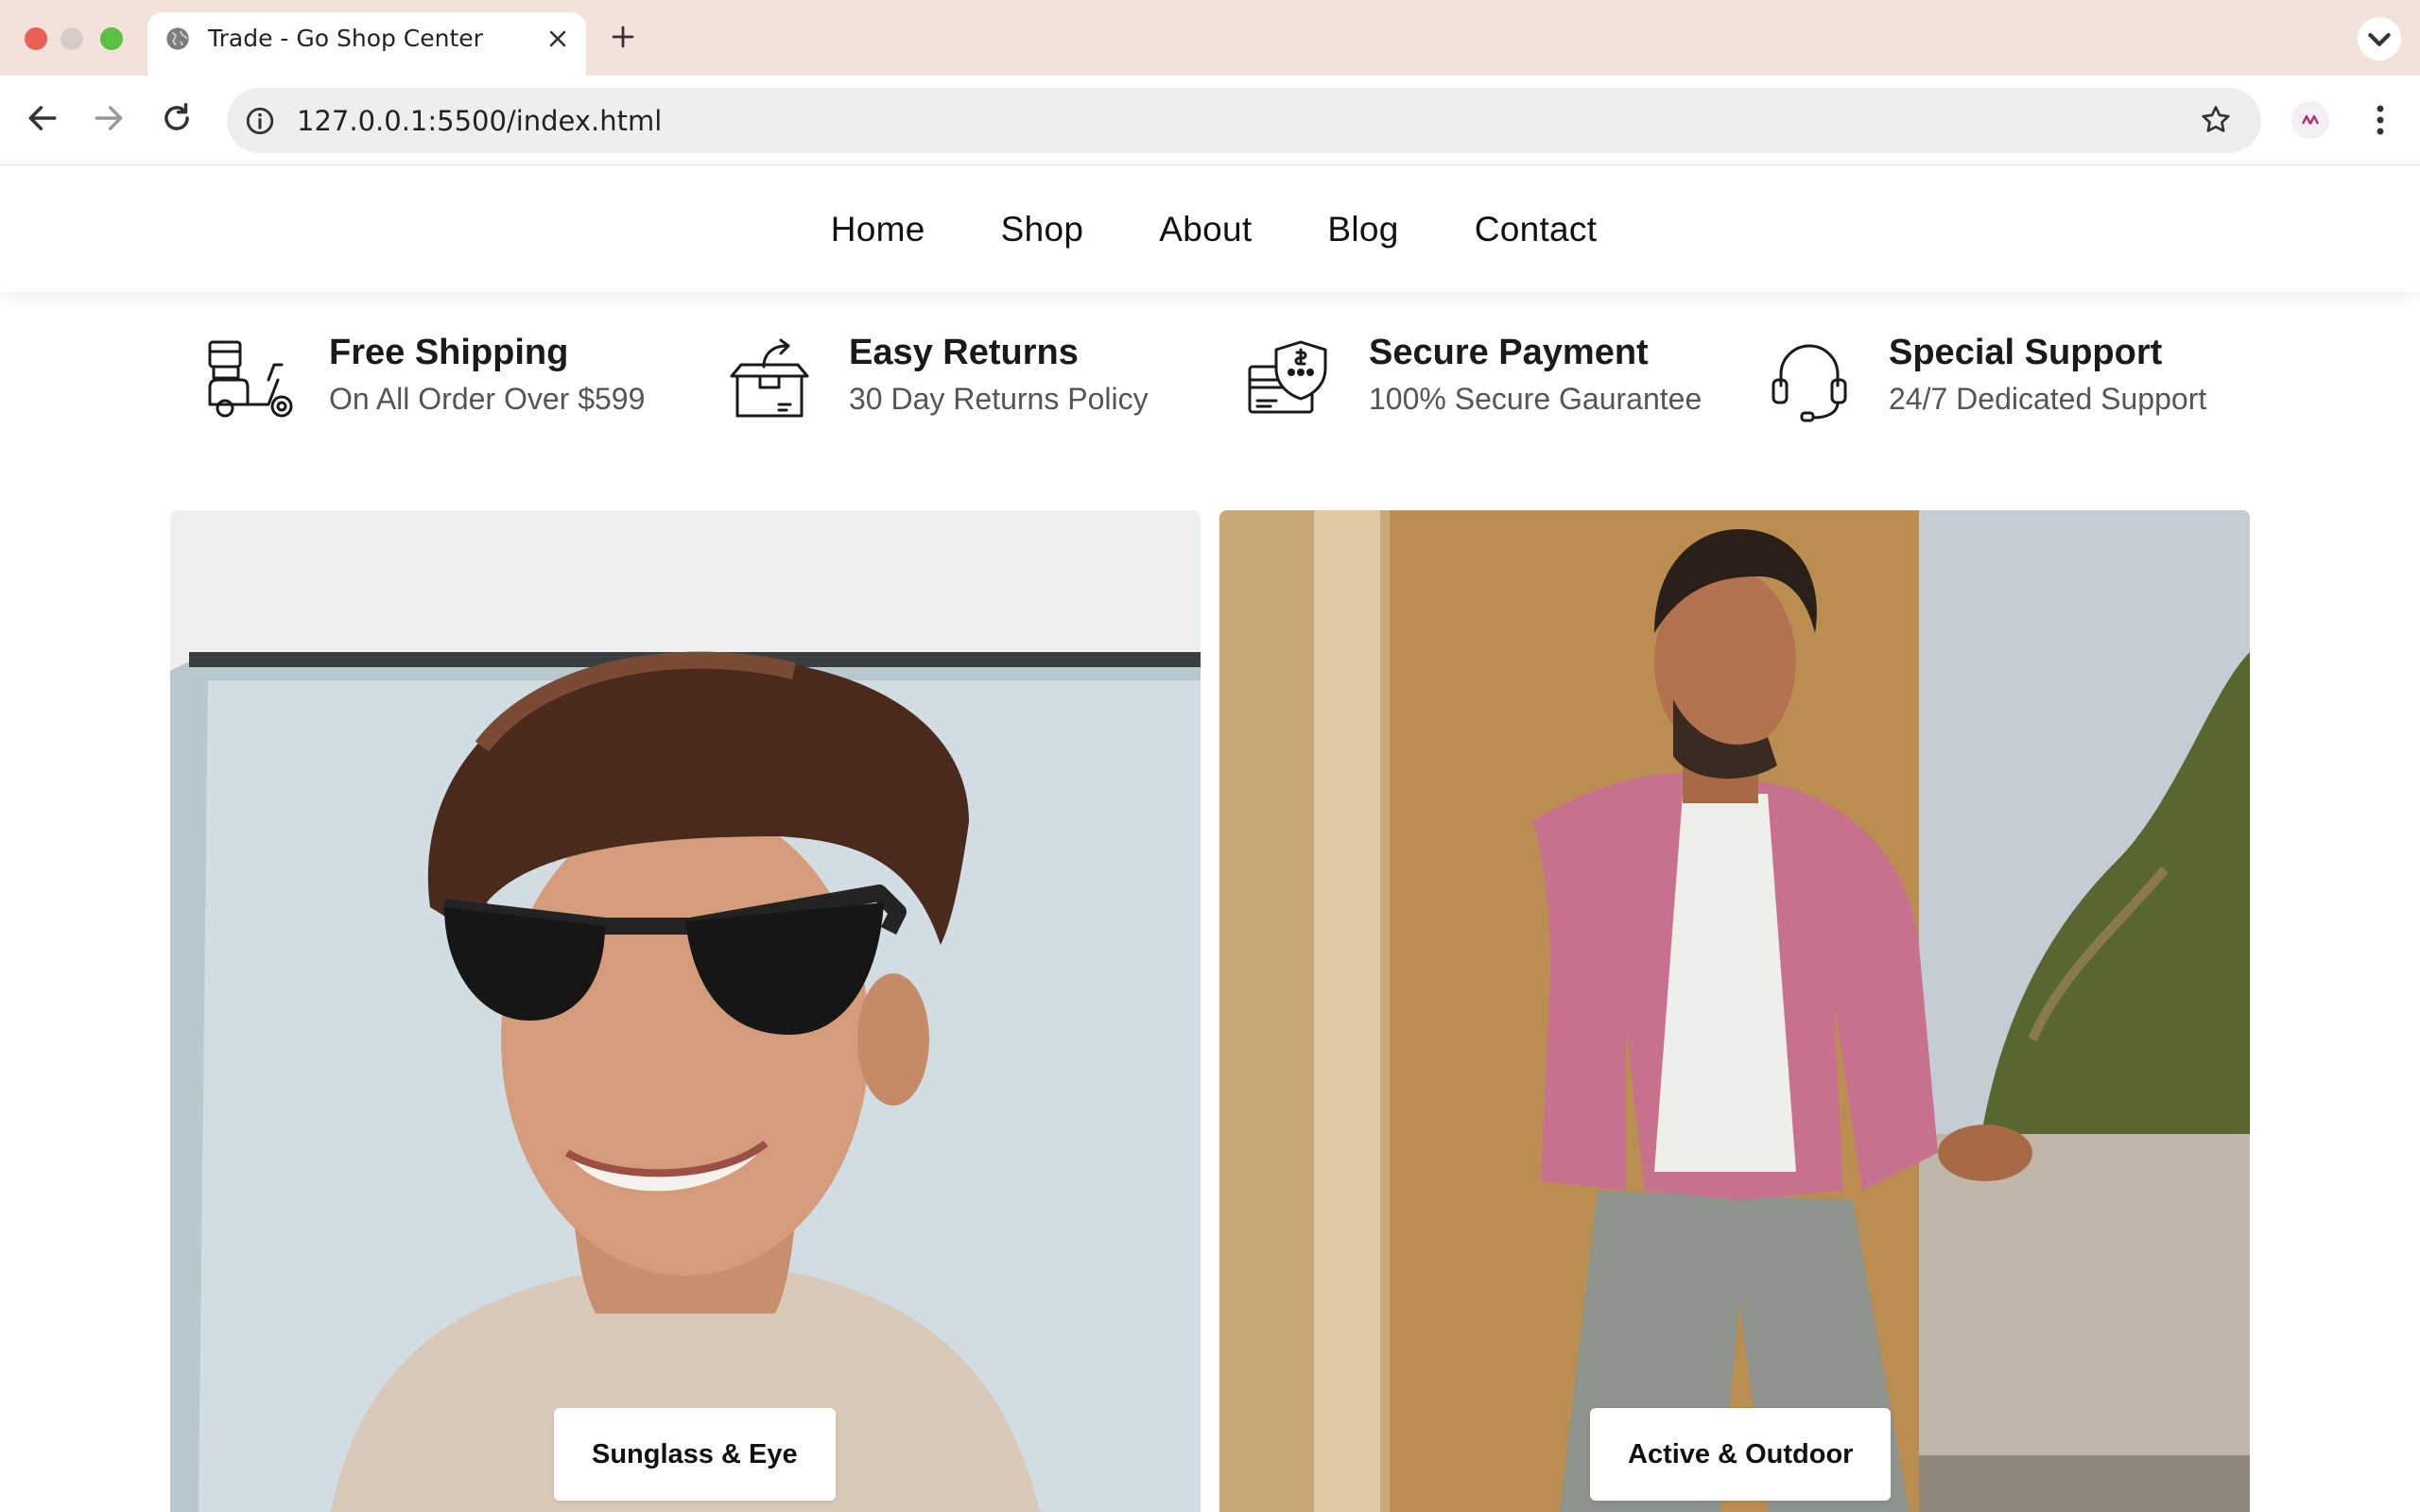 The width and height of the screenshot is (2420, 1512). What do you see at coordinates (177, 38) in the screenshot?
I see `globe-icon` at bounding box center [177, 38].